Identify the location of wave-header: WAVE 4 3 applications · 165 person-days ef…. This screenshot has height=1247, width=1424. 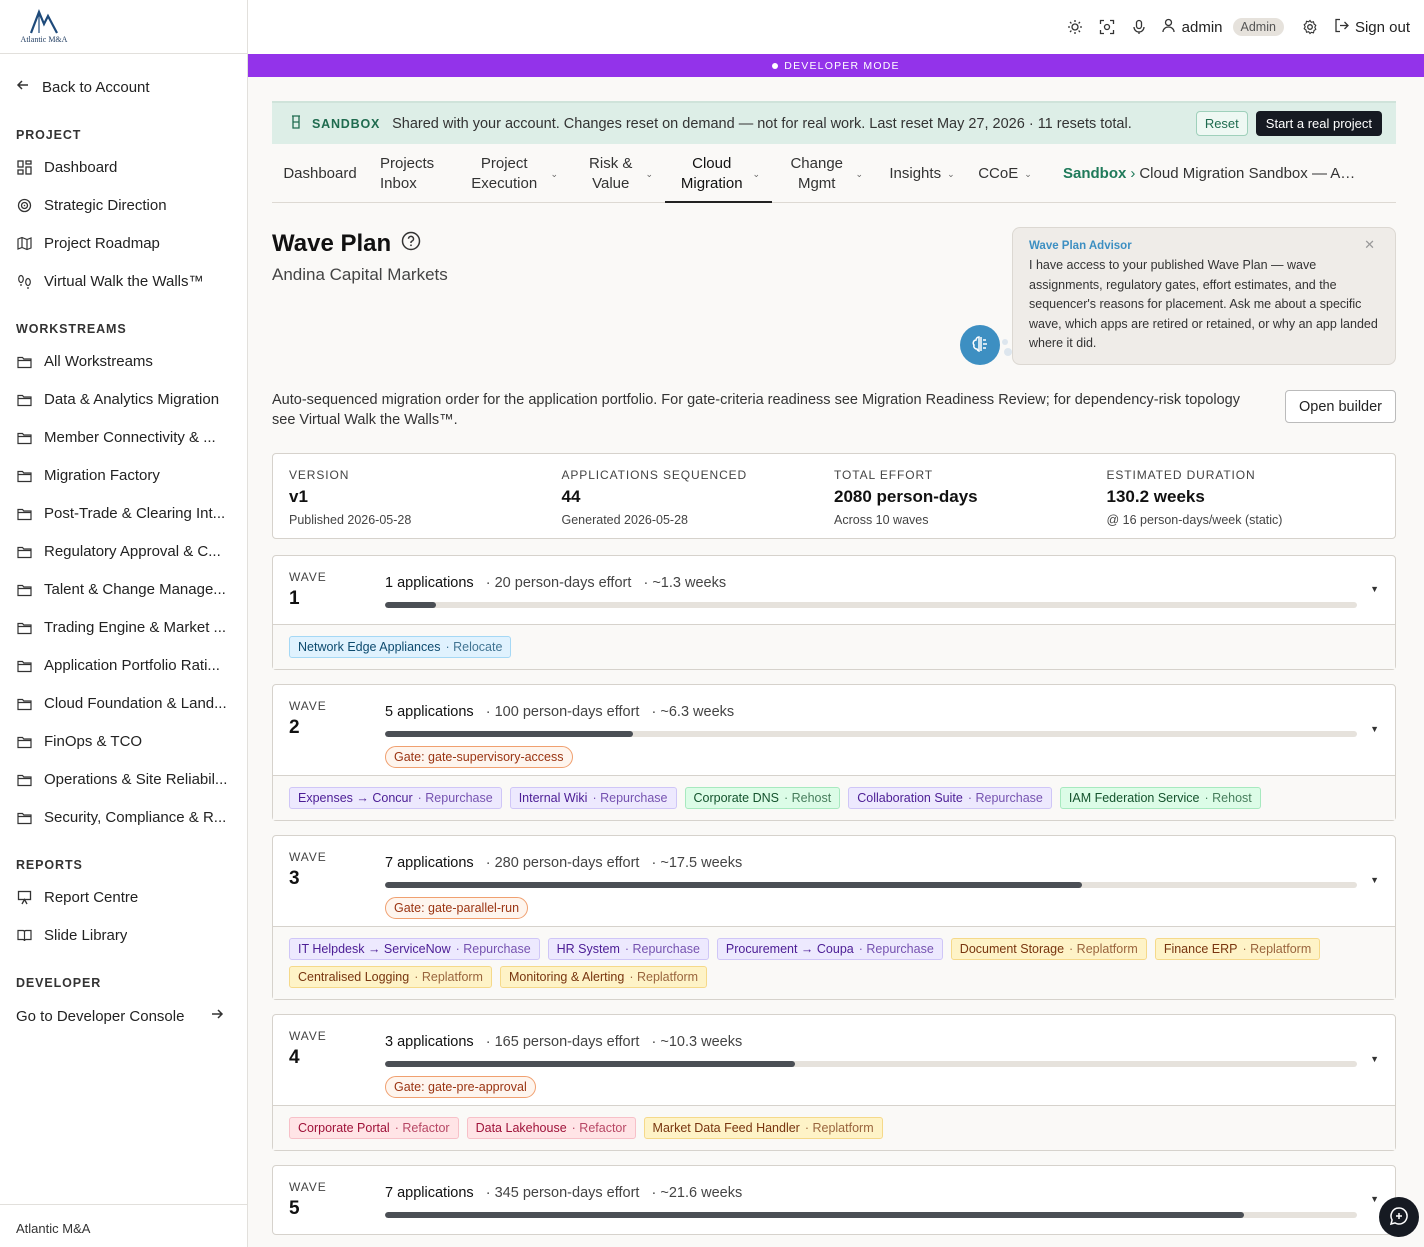
(834, 1060).